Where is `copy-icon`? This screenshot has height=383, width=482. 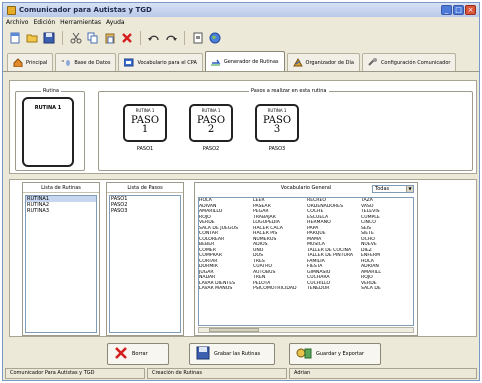 copy-icon is located at coordinates (93, 38).